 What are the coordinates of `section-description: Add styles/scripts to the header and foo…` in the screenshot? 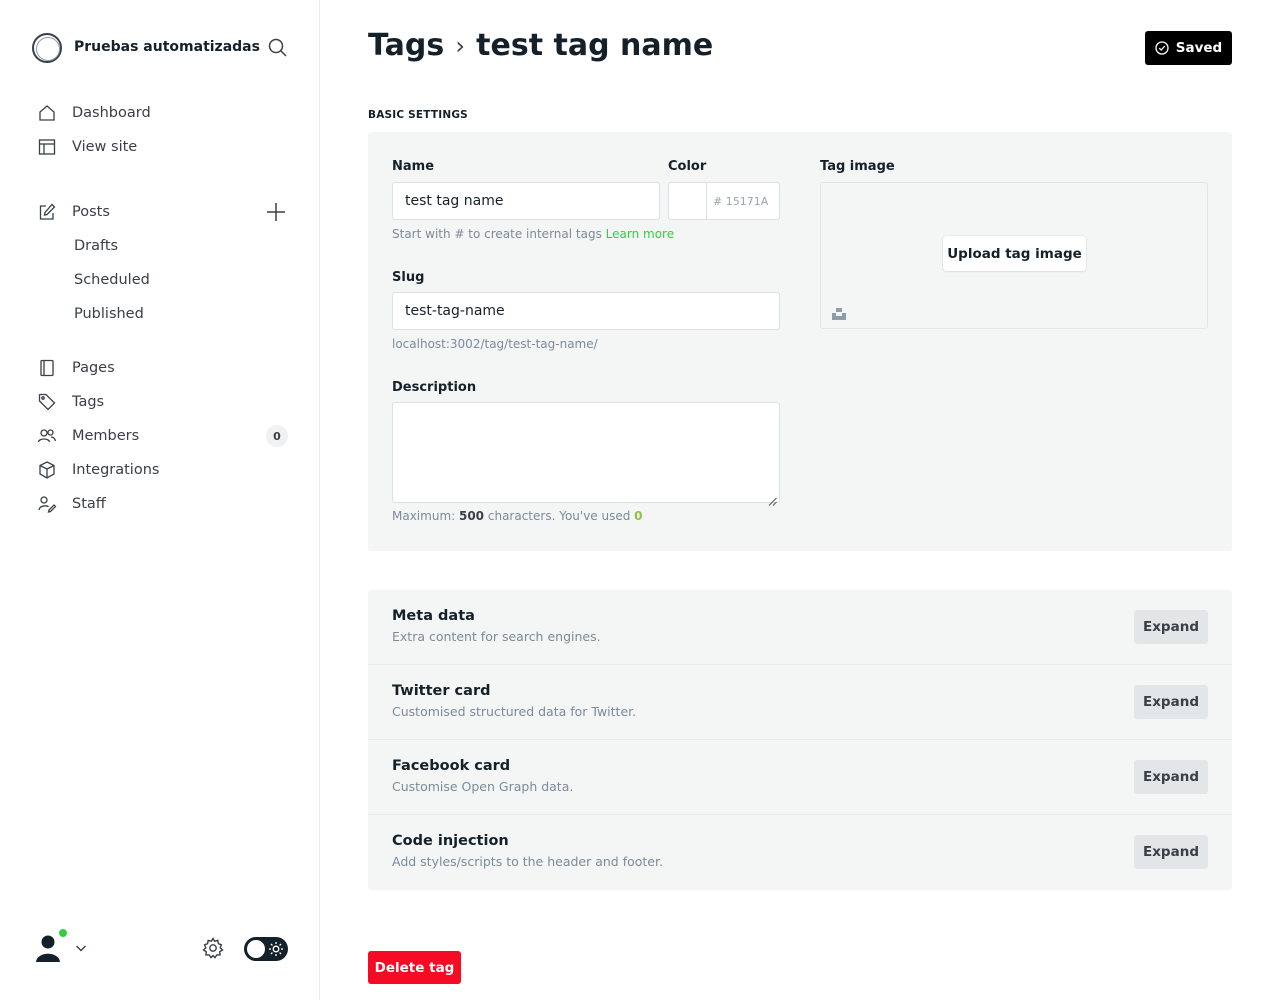 It's located at (527, 861).